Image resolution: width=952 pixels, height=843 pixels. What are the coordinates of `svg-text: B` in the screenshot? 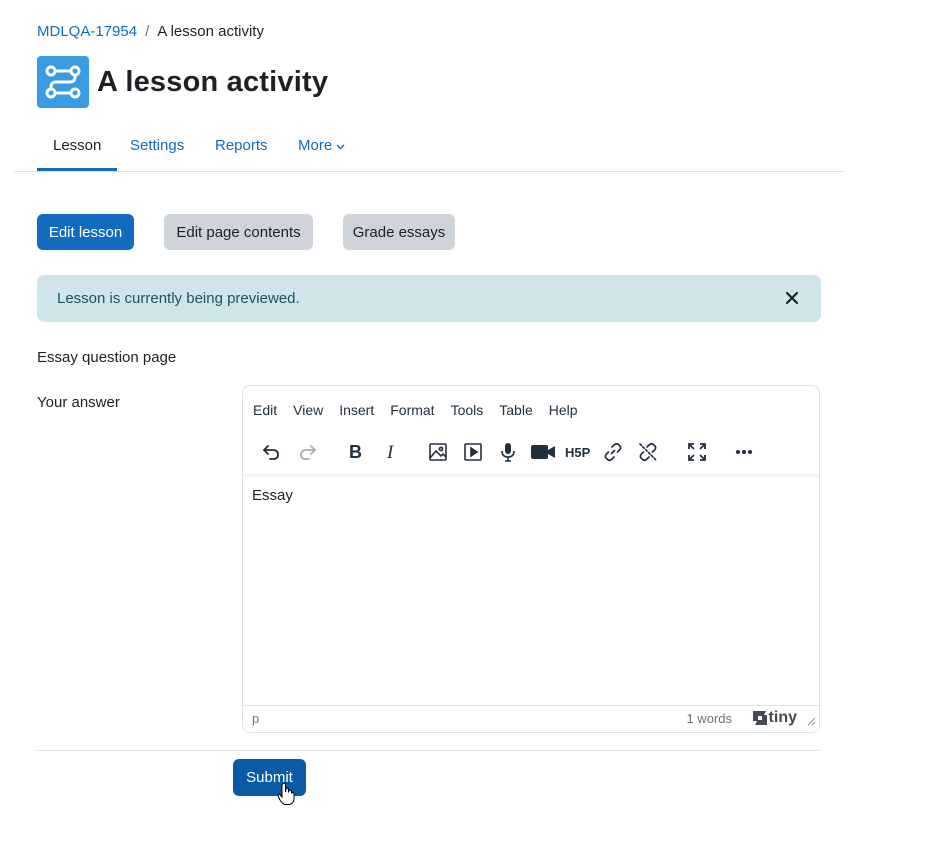 It's located at (355, 452).